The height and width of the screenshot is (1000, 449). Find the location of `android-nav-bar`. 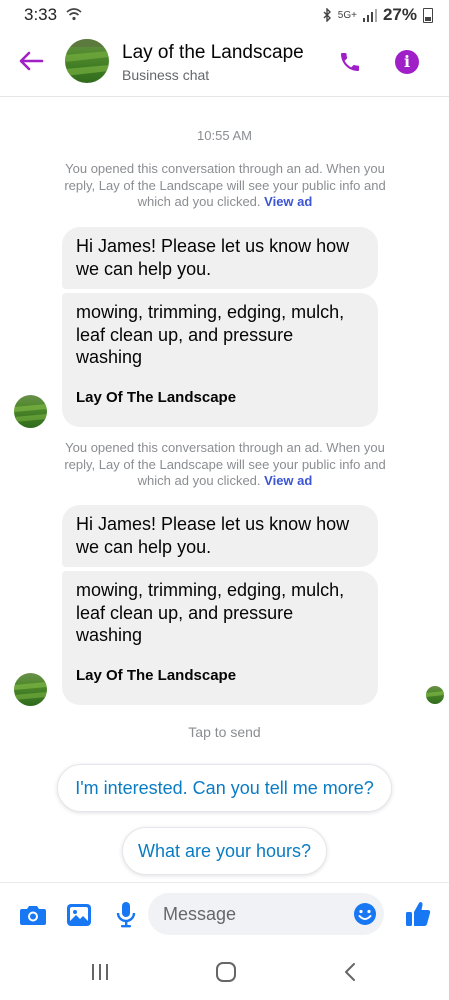

android-nav-bar is located at coordinates (224, 973).